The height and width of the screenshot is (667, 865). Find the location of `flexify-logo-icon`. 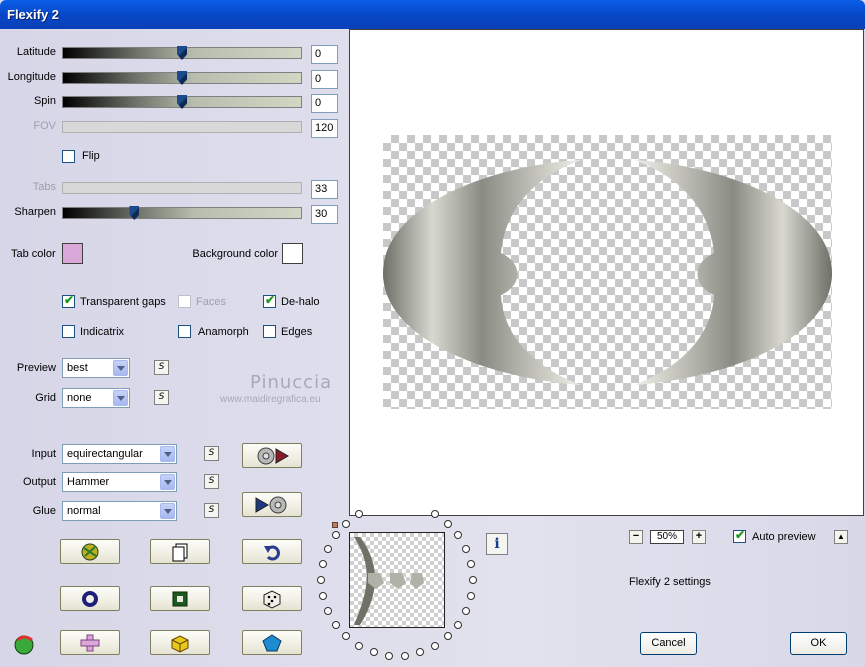

flexify-logo-icon is located at coordinates (24, 645).